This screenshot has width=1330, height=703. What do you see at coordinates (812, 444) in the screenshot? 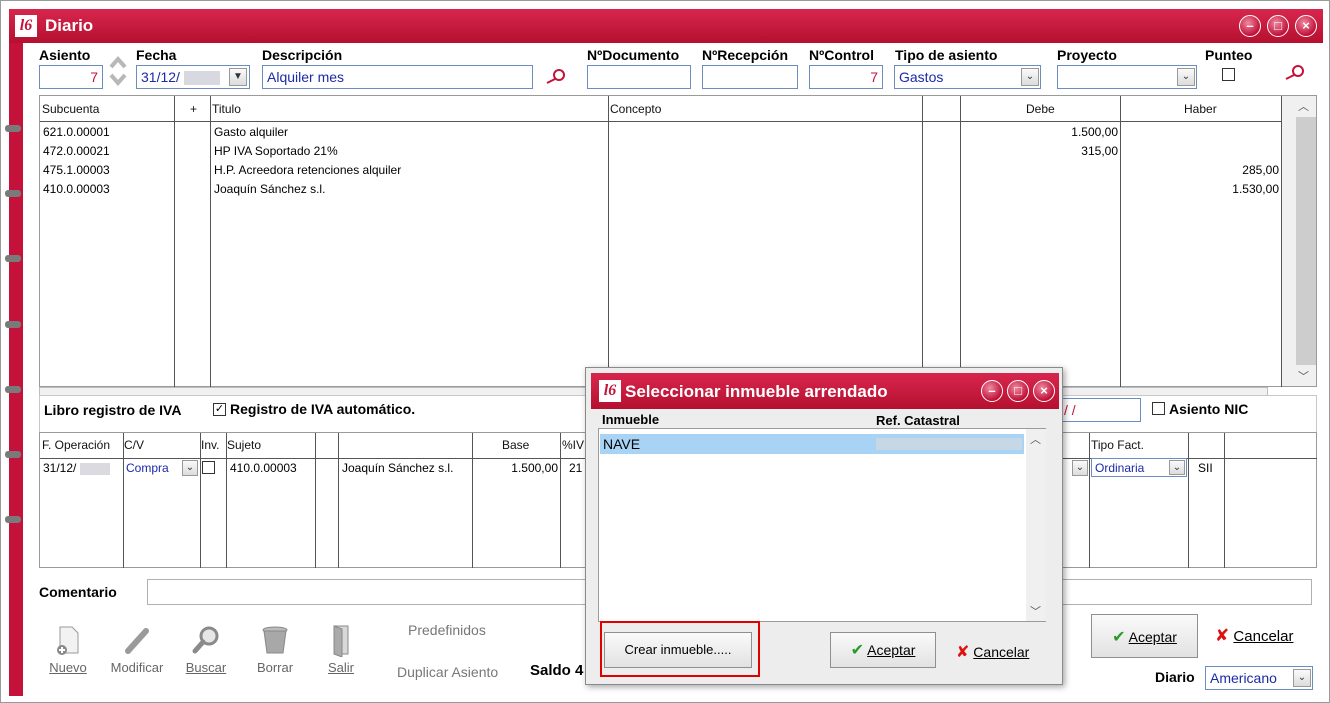
I see `list-item: NAVE` at bounding box center [812, 444].